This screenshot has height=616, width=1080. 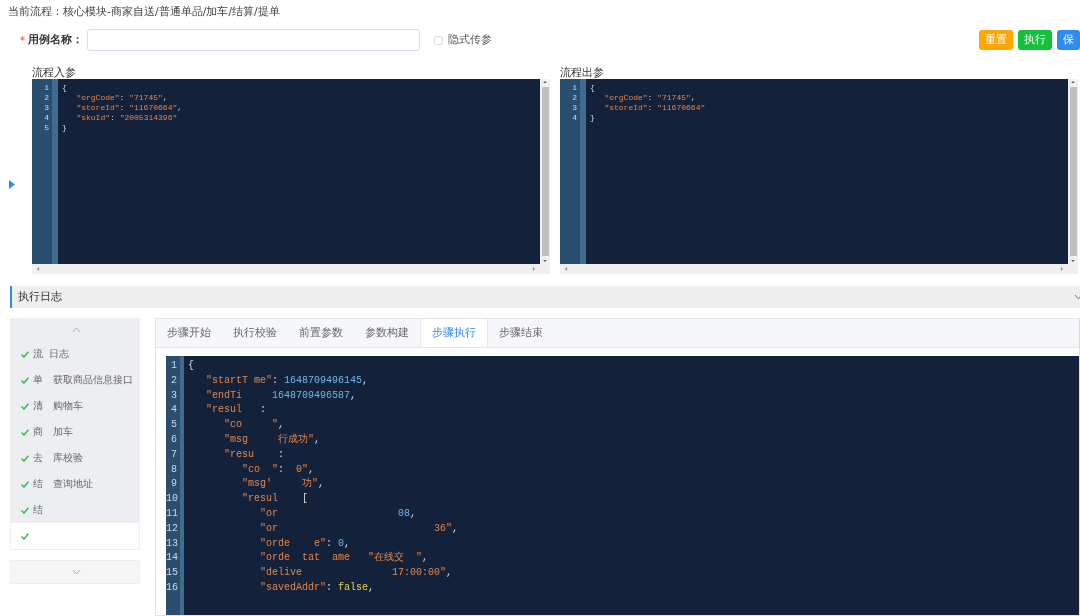 What do you see at coordinates (172, 528) in the screenshot?
I see `line-number: 12` at bounding box center [172, 528].